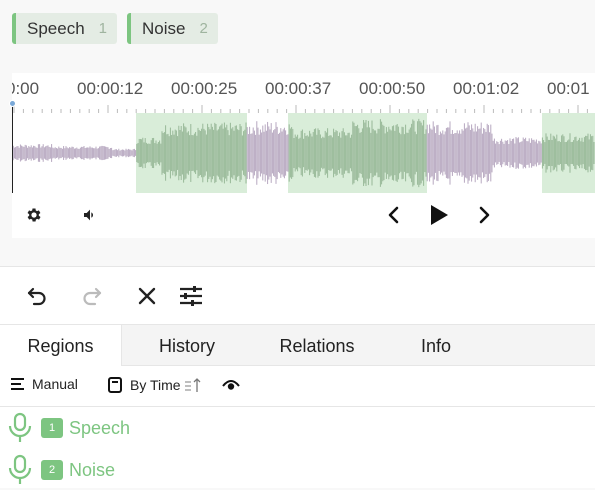 This screenshot has width=595, height=490. I want to click on sort-by-time-button: By Time, so click(155, 385).